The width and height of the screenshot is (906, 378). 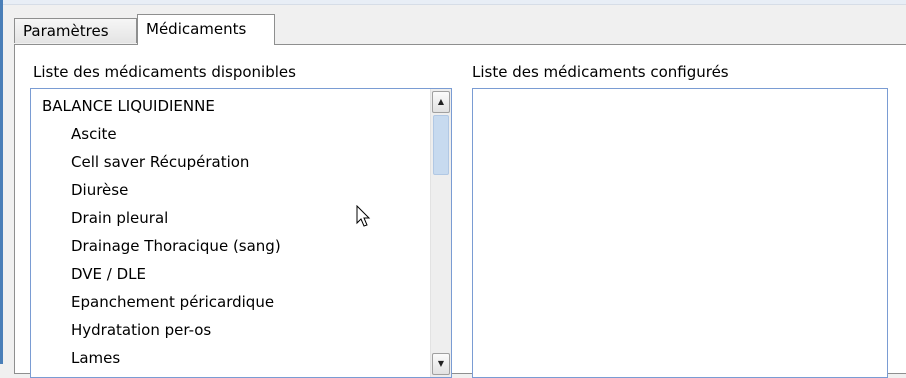 I want to click on list-item: Ascite, so click(x=231, y=134).